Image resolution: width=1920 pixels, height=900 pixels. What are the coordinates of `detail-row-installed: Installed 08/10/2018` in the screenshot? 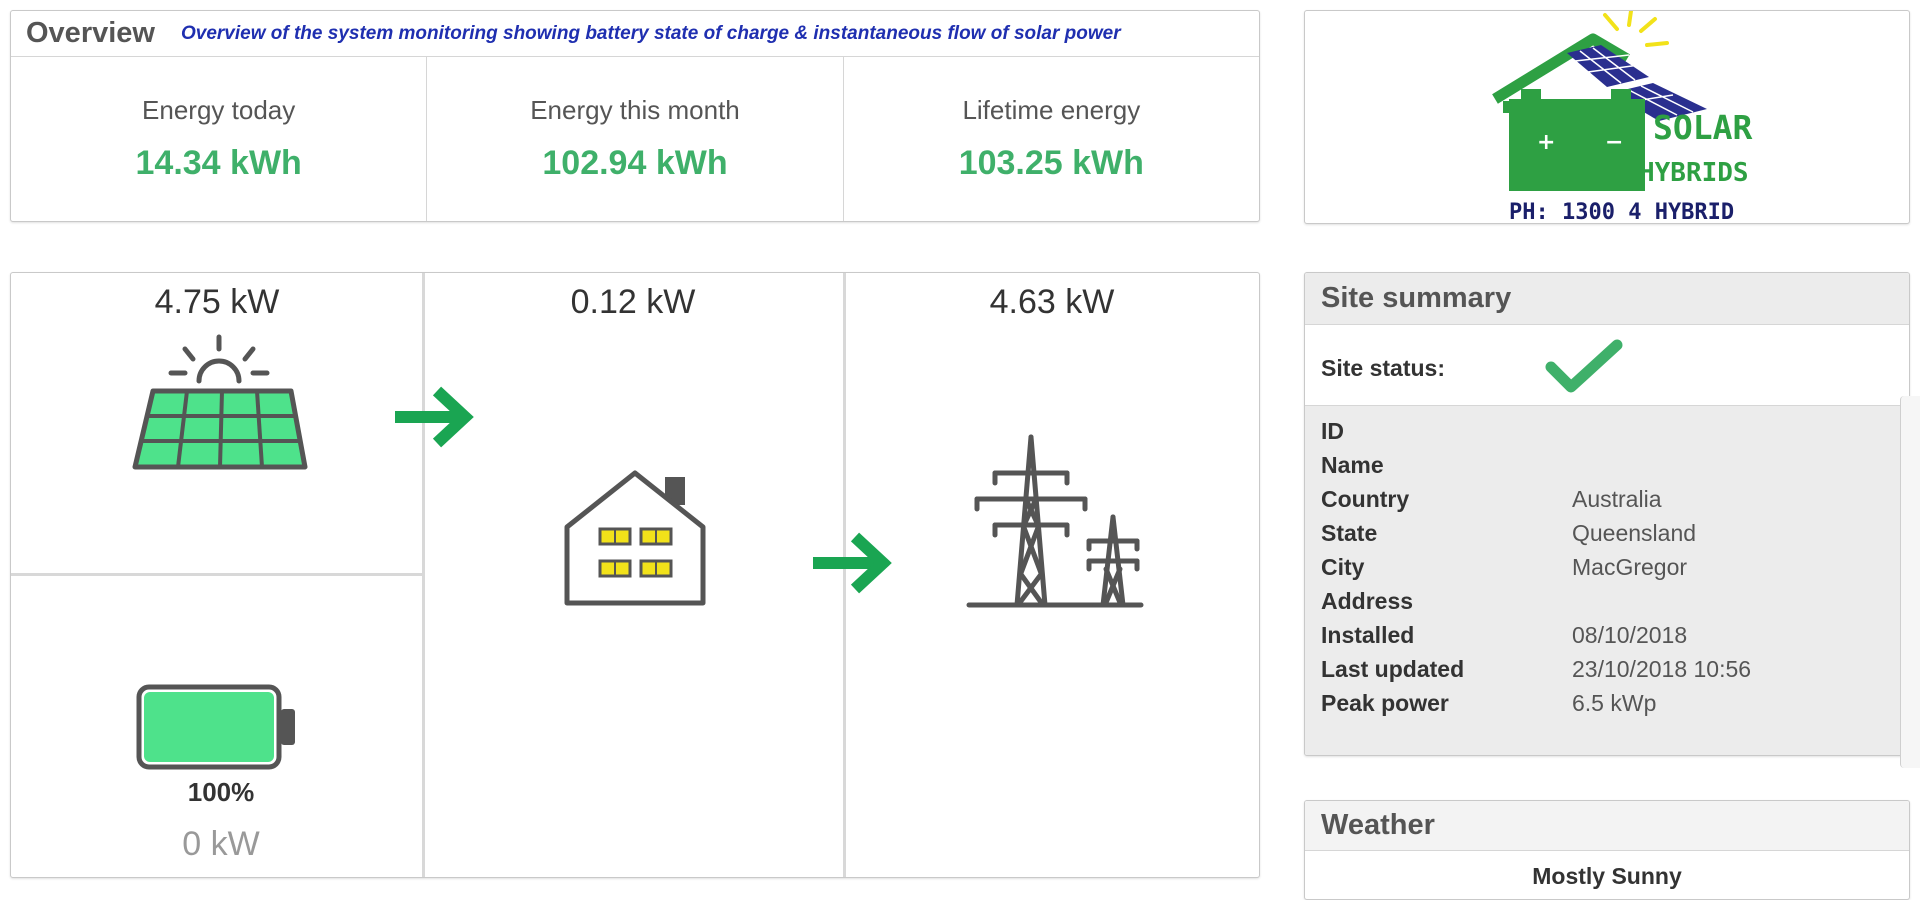 It's located at (1607, 635).